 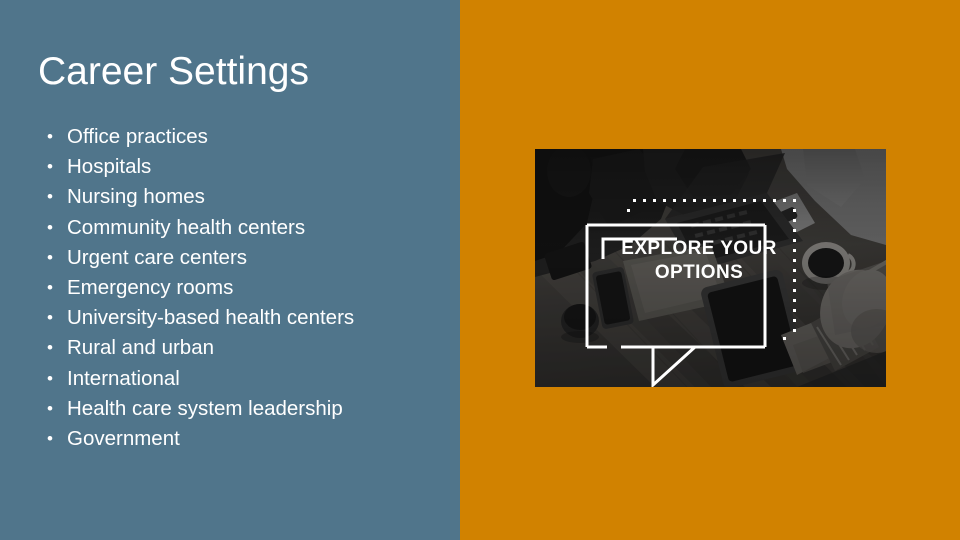 What do you see at coordinates (137, 136) in the screenshot?
I see `list-item-label: Office practices` at bounding box center [137, 136].